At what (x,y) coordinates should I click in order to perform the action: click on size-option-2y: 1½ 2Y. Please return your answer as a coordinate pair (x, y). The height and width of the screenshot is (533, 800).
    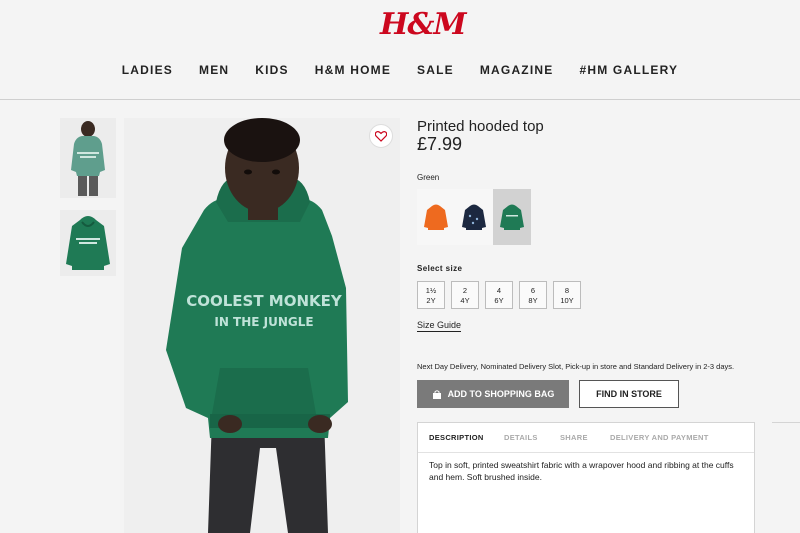
    Looking at the image, I should click on (431, 295).